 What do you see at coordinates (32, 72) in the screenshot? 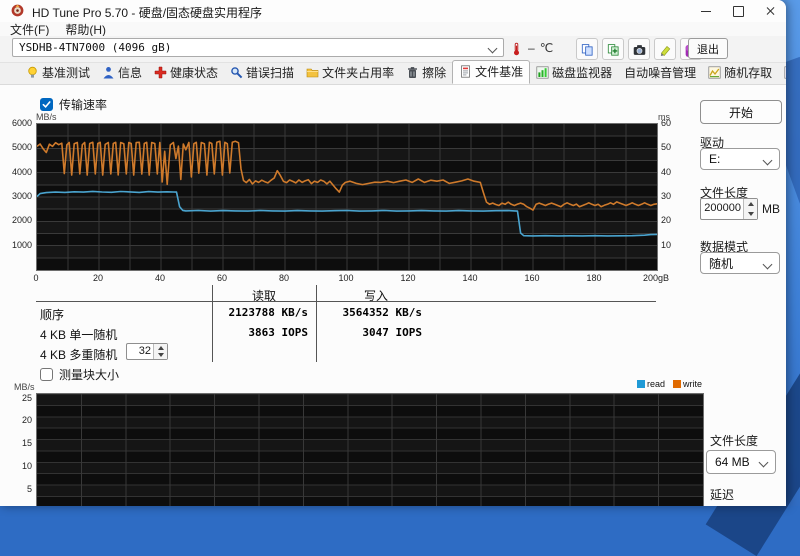
I see `bulb-icon` at bounding box center [32, 72].